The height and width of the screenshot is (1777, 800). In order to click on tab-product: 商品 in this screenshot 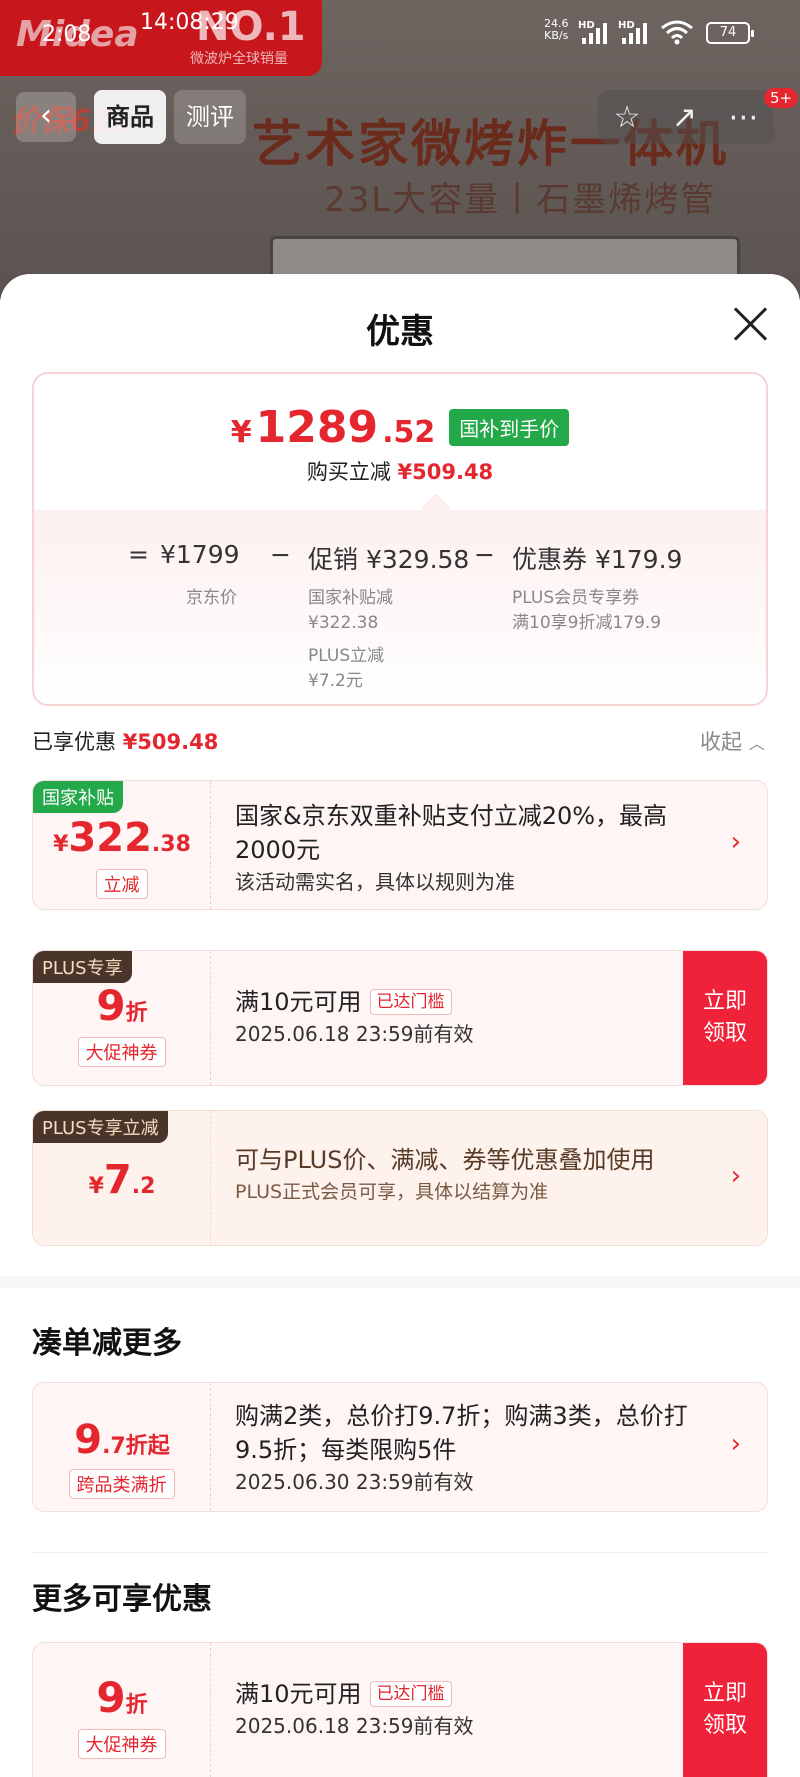, I will do `click(130, 117)`.